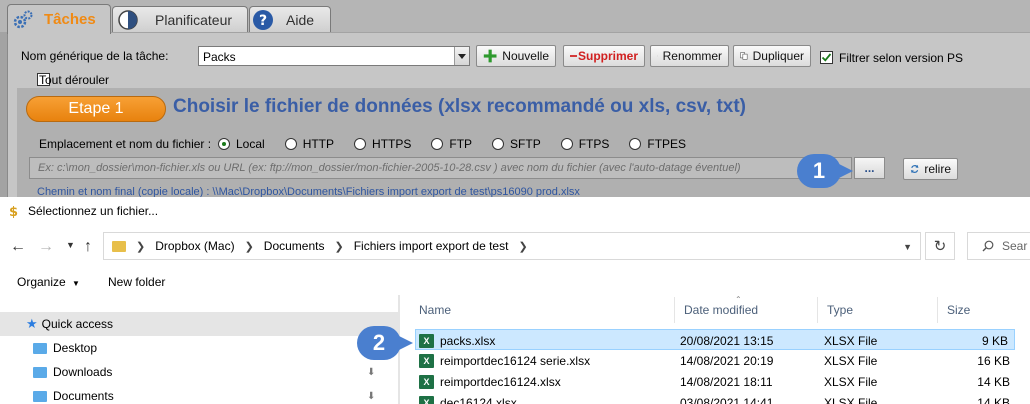 The height and width of the screenshot is (404, 1030). I want to click on annotation-badge-2: 2, so click(385, 343).